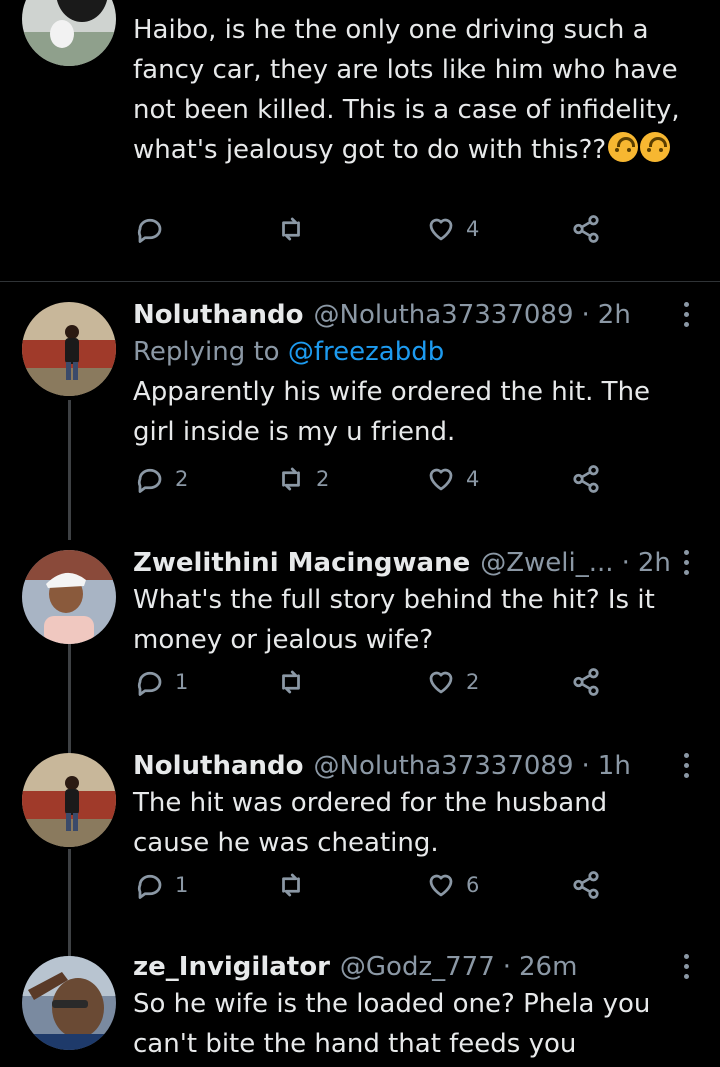 Image resolution: width=720 pixels, height=1067 pixels. I want to click on replying-to: Replying to @freezabdb, so click(289, 352).